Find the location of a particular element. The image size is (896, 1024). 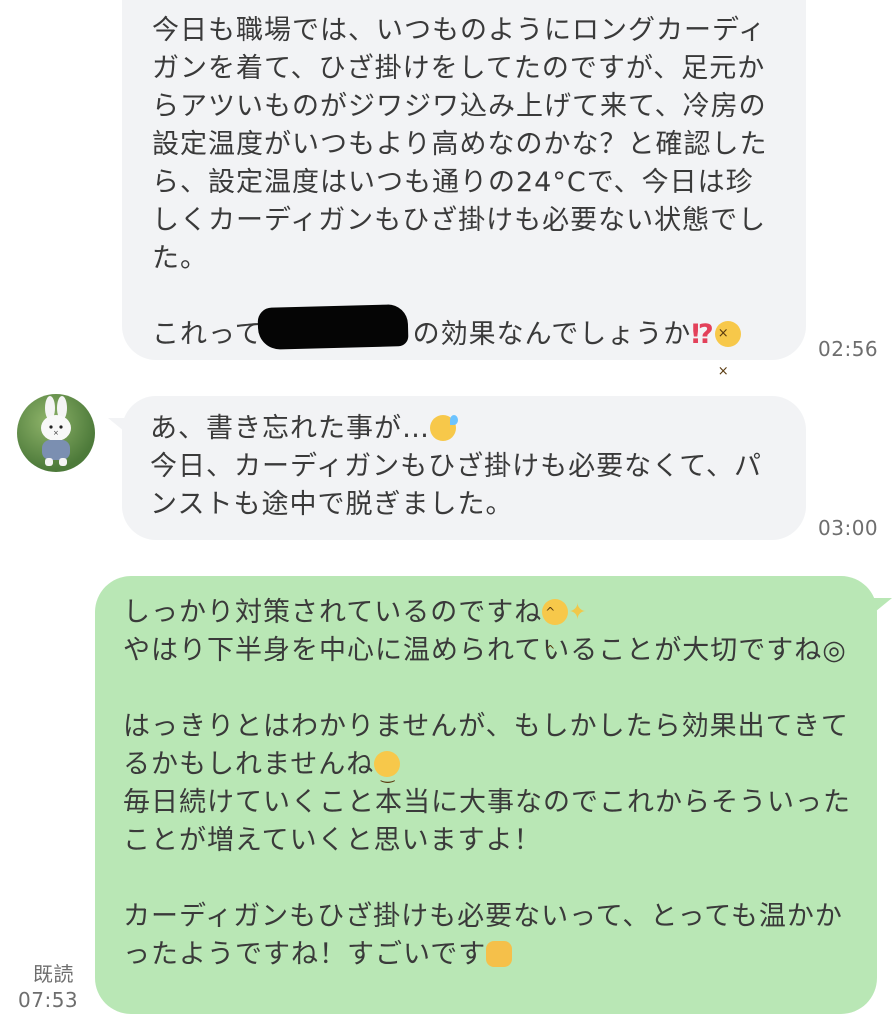

sparkles-icon: ✦ is located at coordinates (578, 612).